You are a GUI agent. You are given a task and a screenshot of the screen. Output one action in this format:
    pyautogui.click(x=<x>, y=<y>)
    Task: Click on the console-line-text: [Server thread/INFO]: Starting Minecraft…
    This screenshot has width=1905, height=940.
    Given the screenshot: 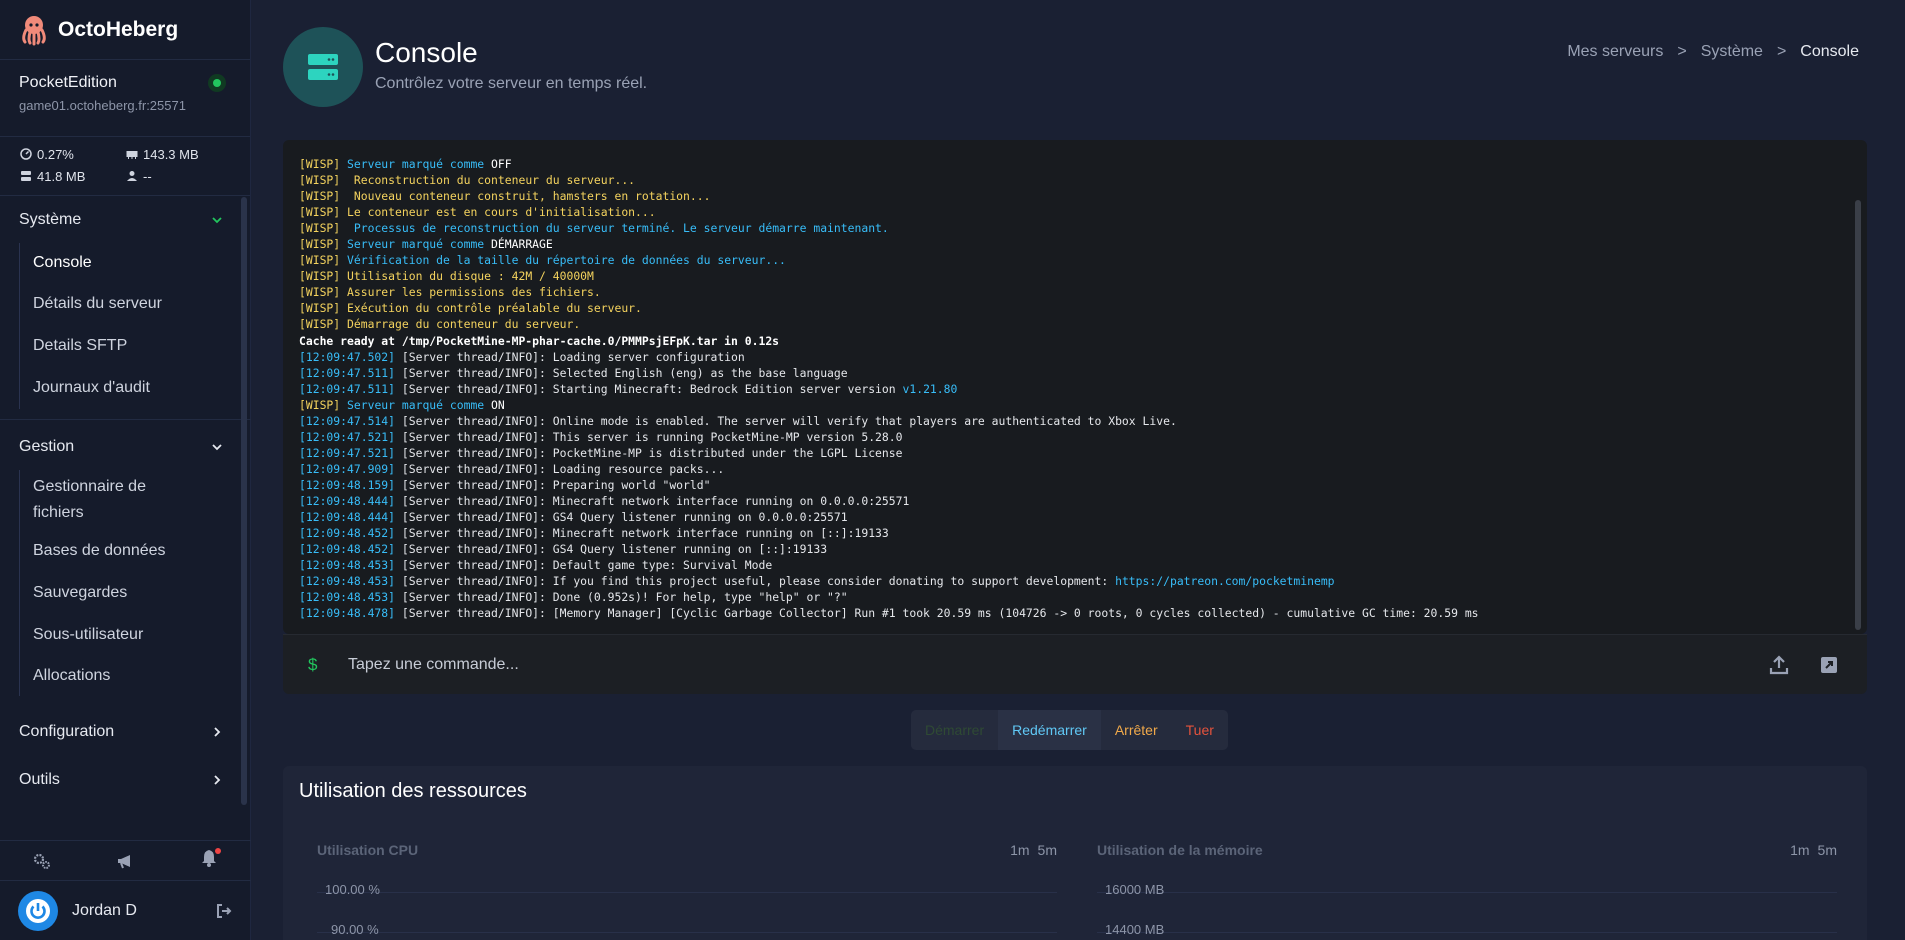 What is the action you would take?
    pyautogui.click(x=649, y=388)
    